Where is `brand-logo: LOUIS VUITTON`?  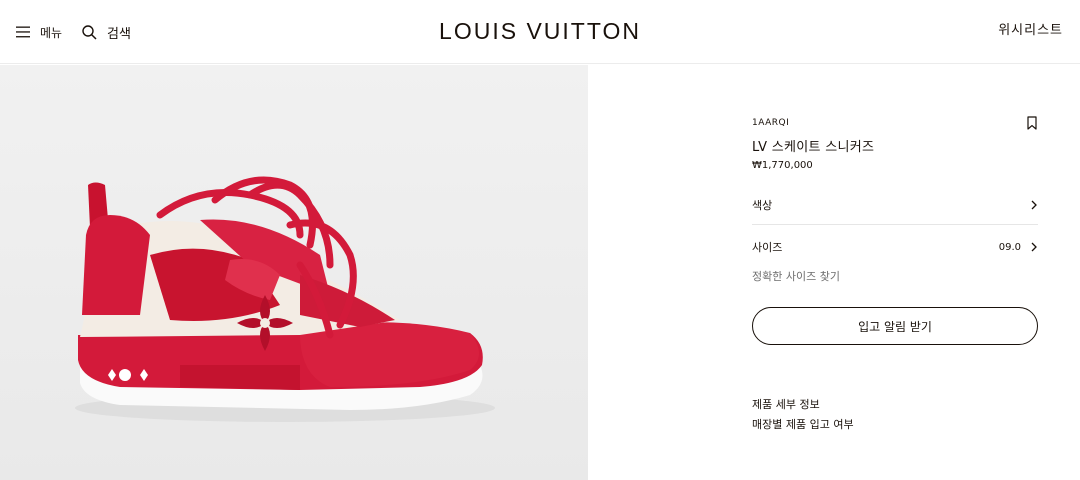 brand-logo: LOUIS VUITTON is located at coordinates (540, 32).